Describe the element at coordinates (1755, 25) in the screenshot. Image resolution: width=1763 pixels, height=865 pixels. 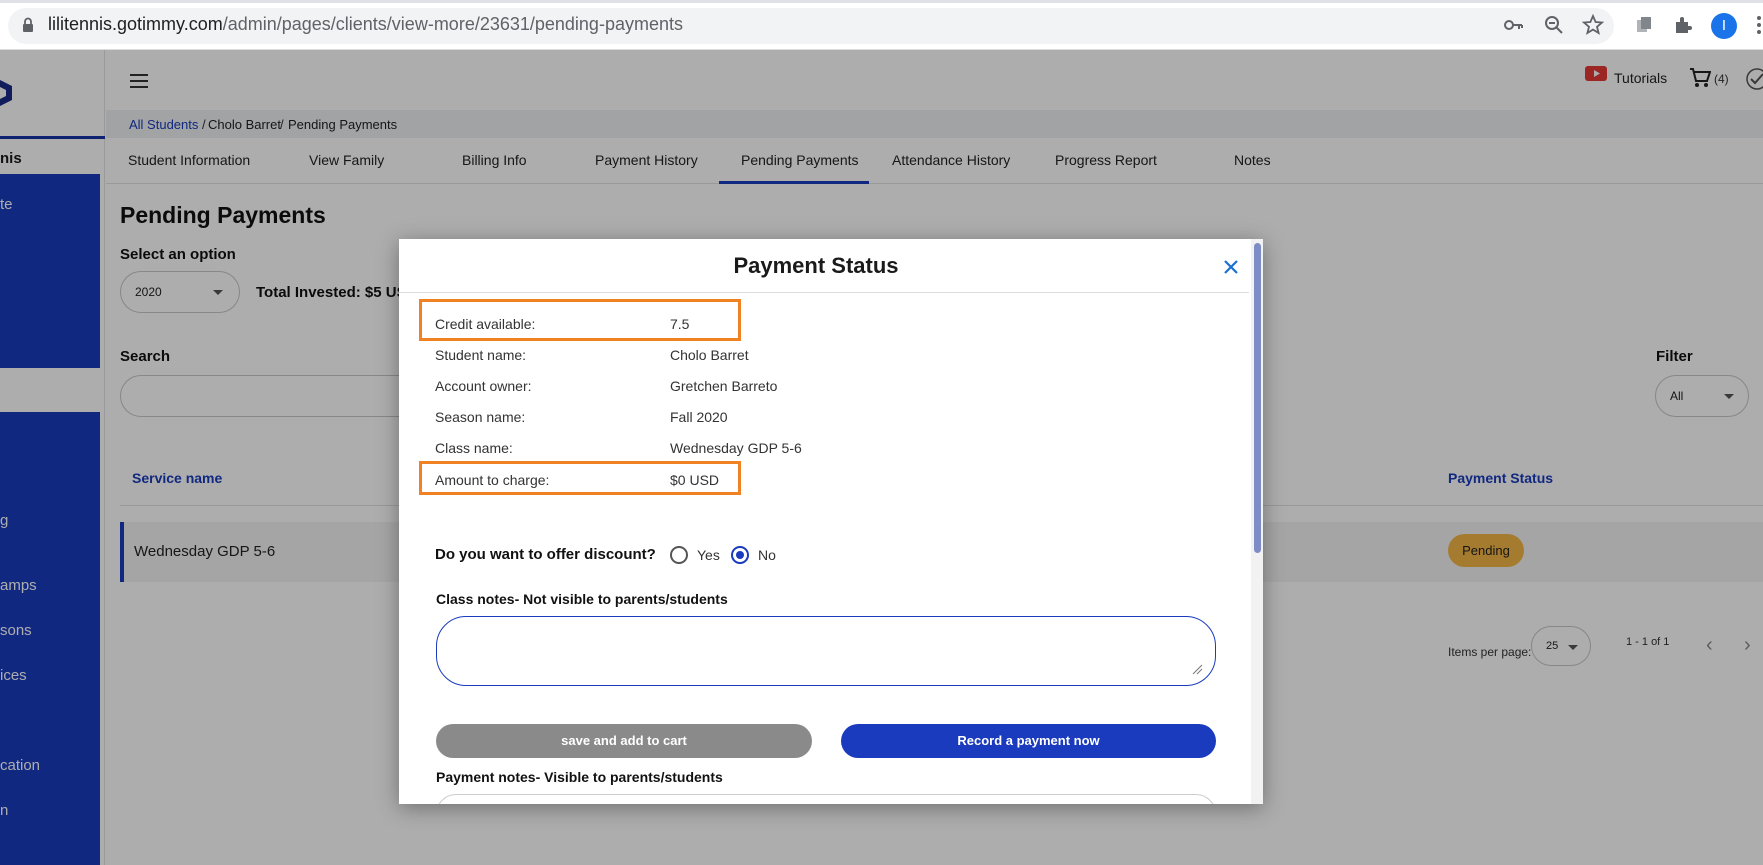
I see `browser-menu-icon` at that location.